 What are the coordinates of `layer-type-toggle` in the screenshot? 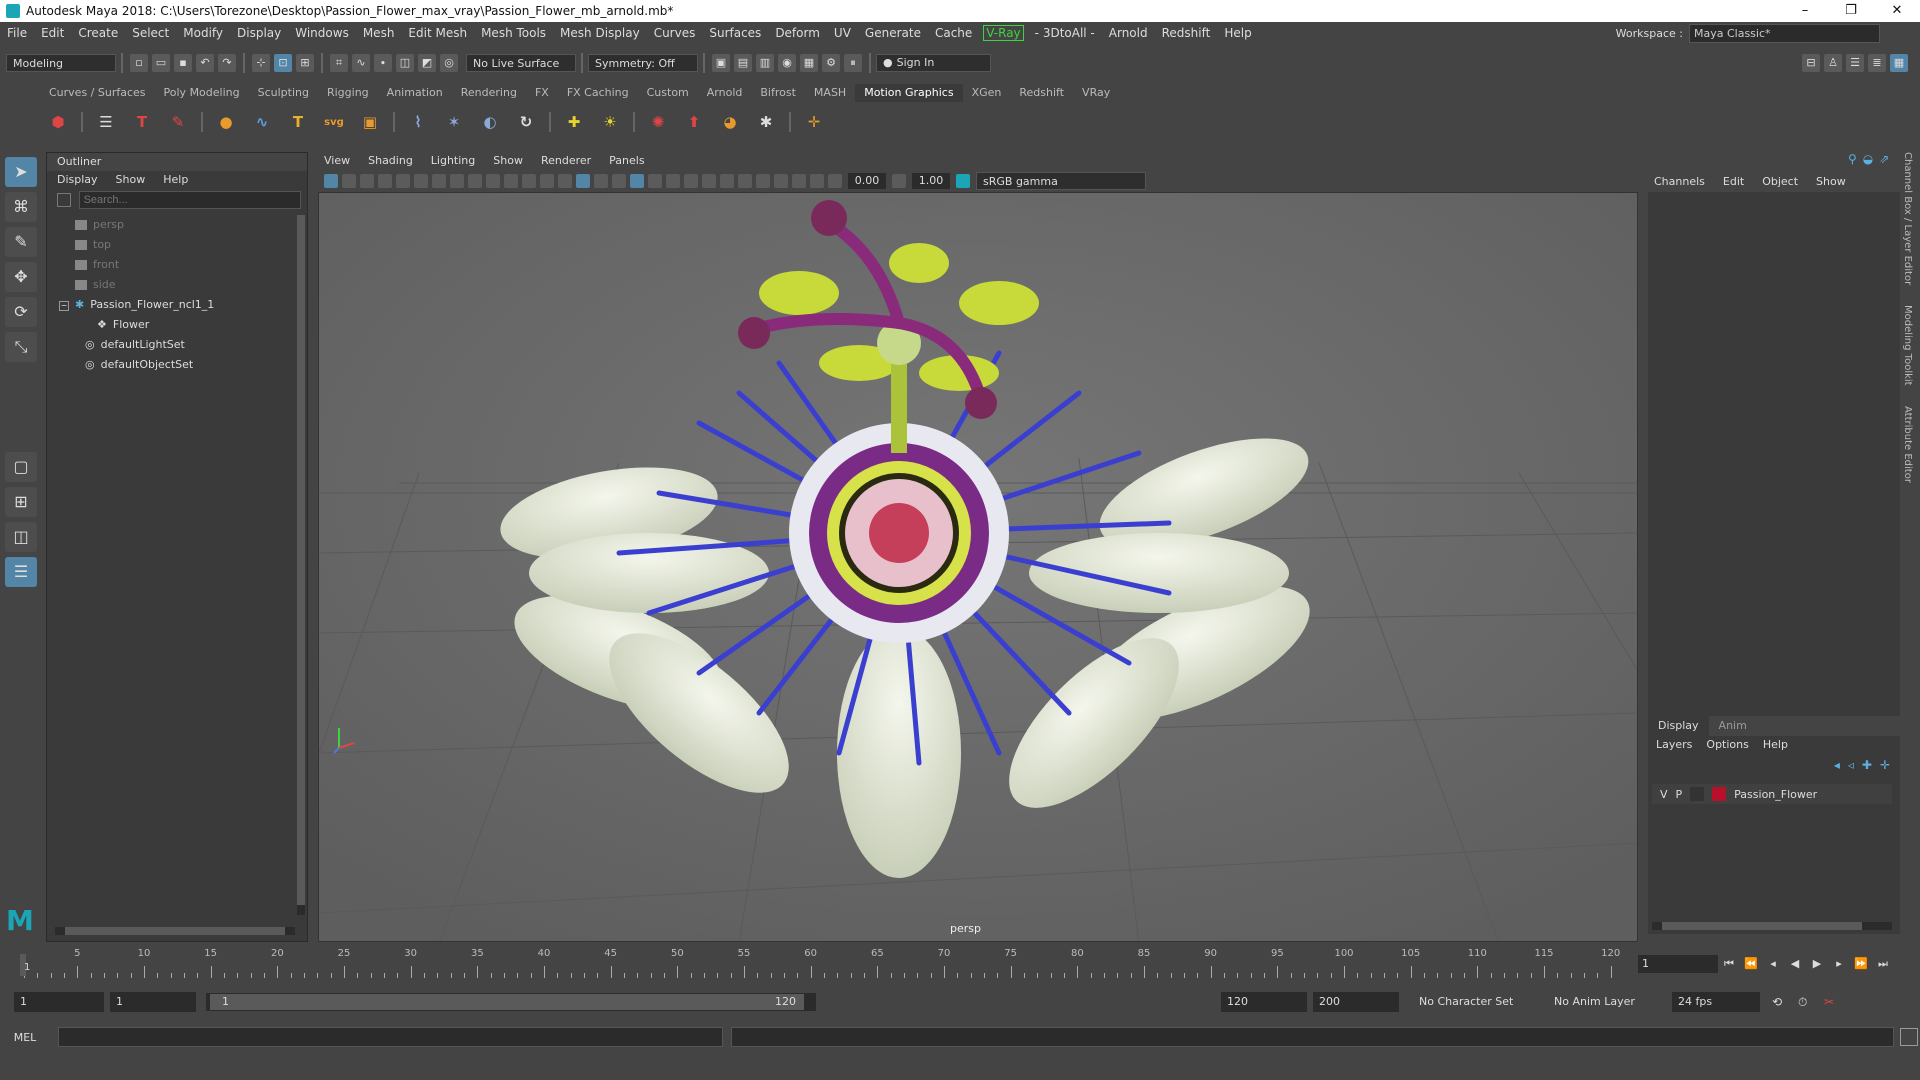 It's located at (1697, 794).